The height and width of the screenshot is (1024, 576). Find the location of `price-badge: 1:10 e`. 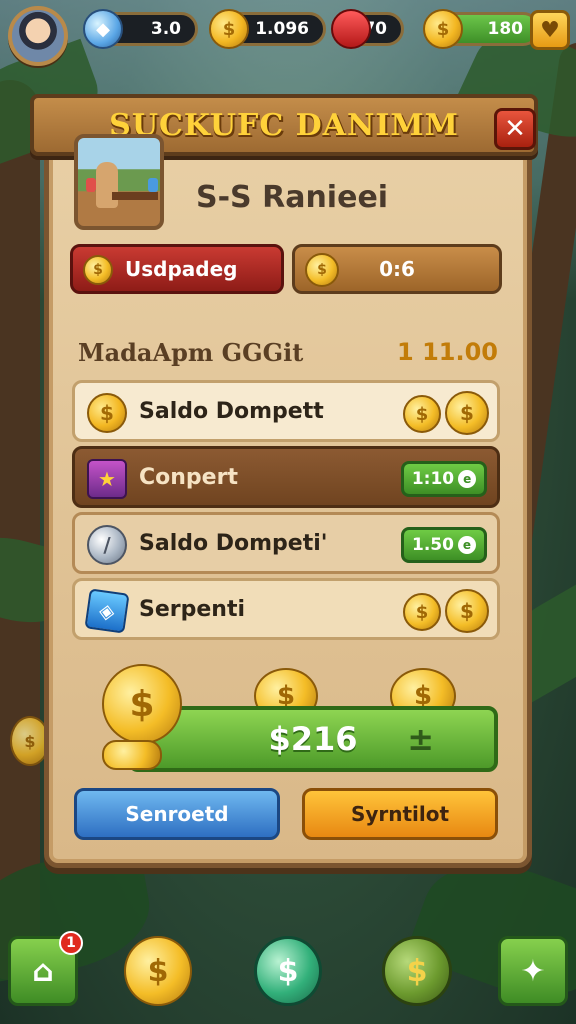

price-badge: 1:10 e is located at coordinates (444, 479).